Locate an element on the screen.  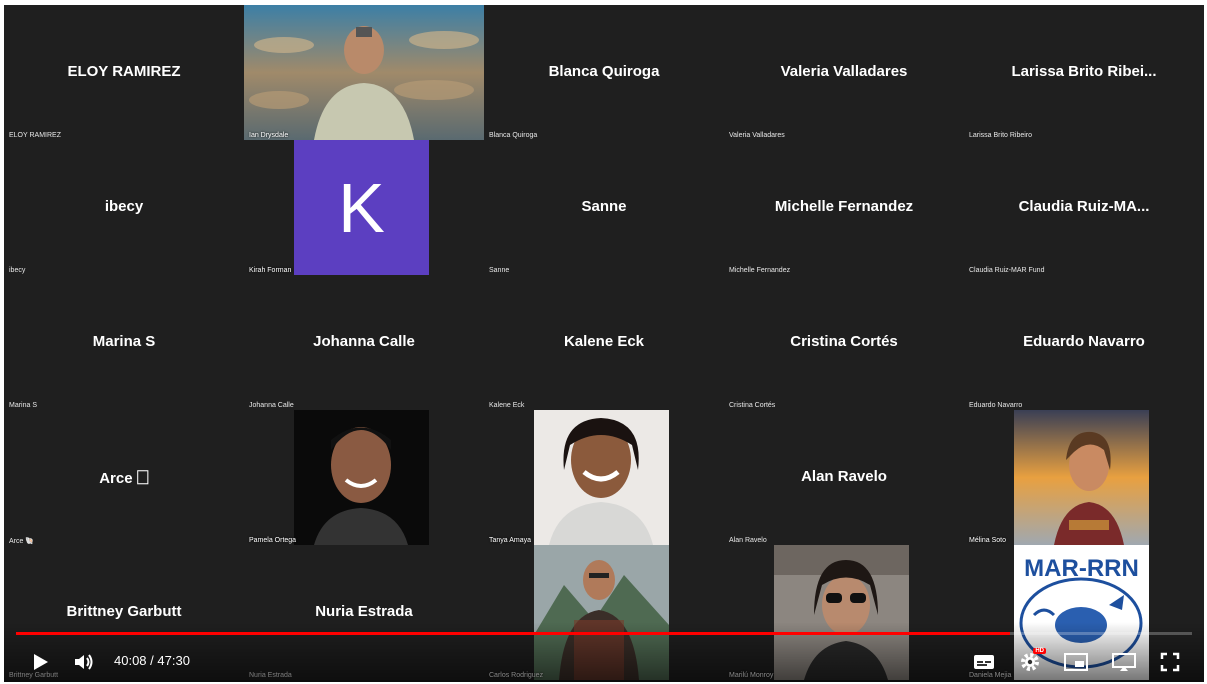
participant-name-label: Johanna Calle is located at coordinates (271, 405).